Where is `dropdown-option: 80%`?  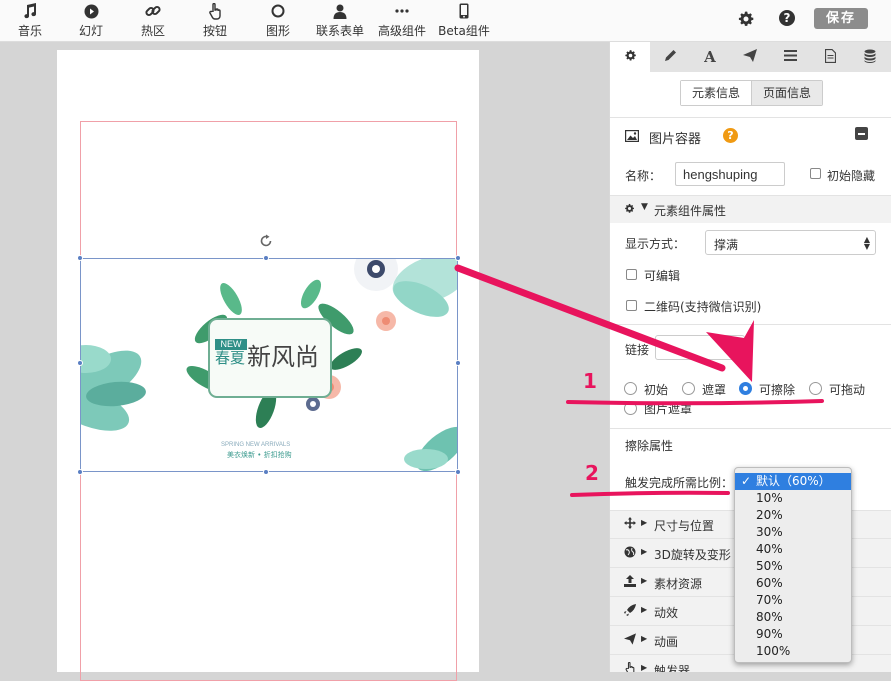
dropdown-option: 80% is located at coordinates (793, 617).